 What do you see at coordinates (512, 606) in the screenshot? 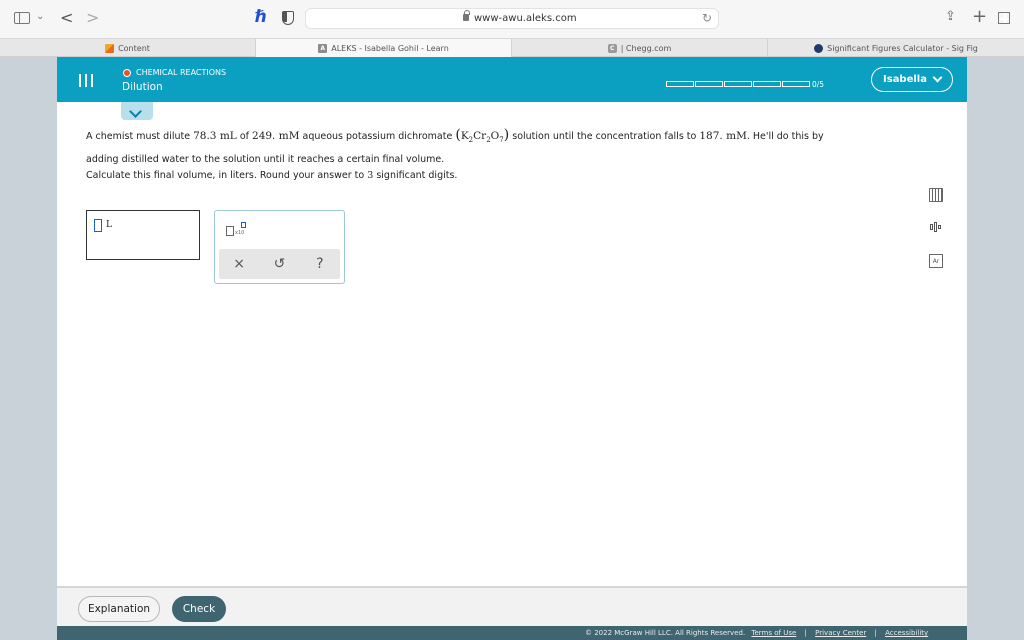
I see `action-footer: Explanation Check` at bounding box center [512, 606].